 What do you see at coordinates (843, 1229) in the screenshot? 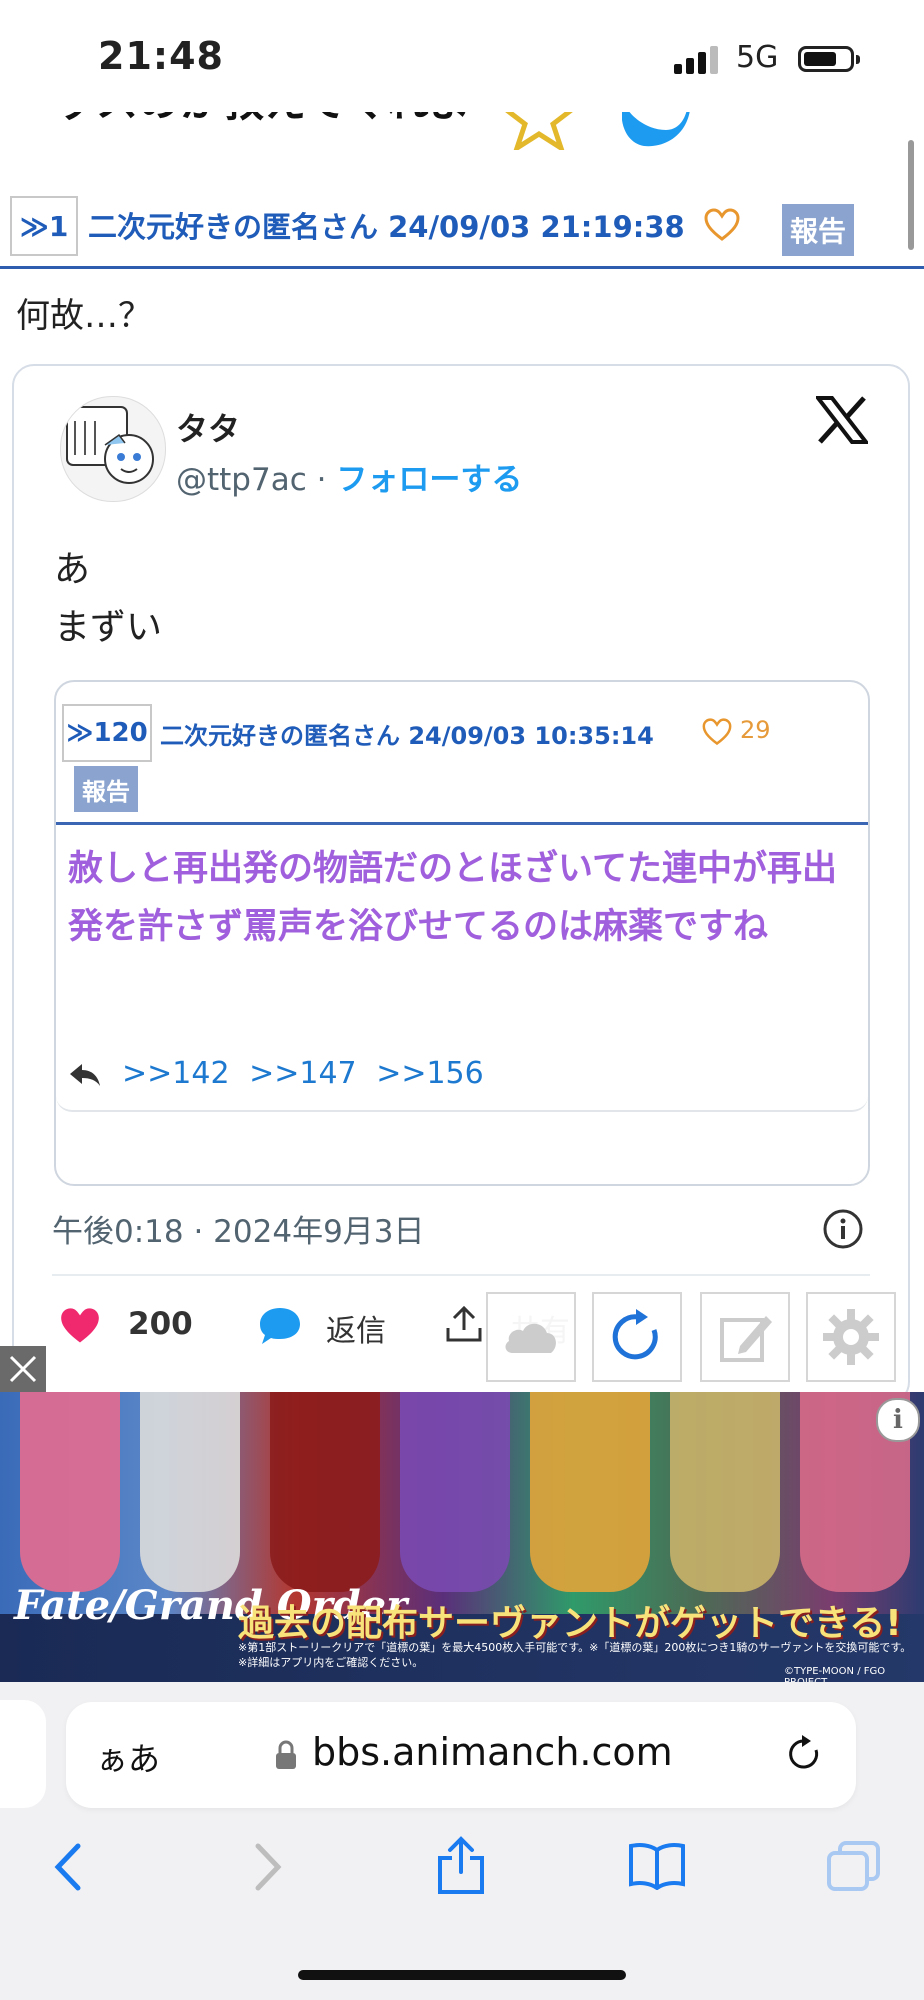
I see `info-icon` at bounding box center [843, 1229].